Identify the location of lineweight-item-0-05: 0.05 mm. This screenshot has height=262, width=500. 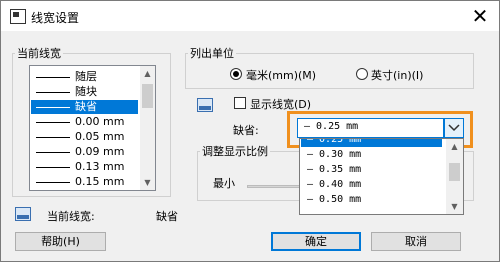
(84, 137).